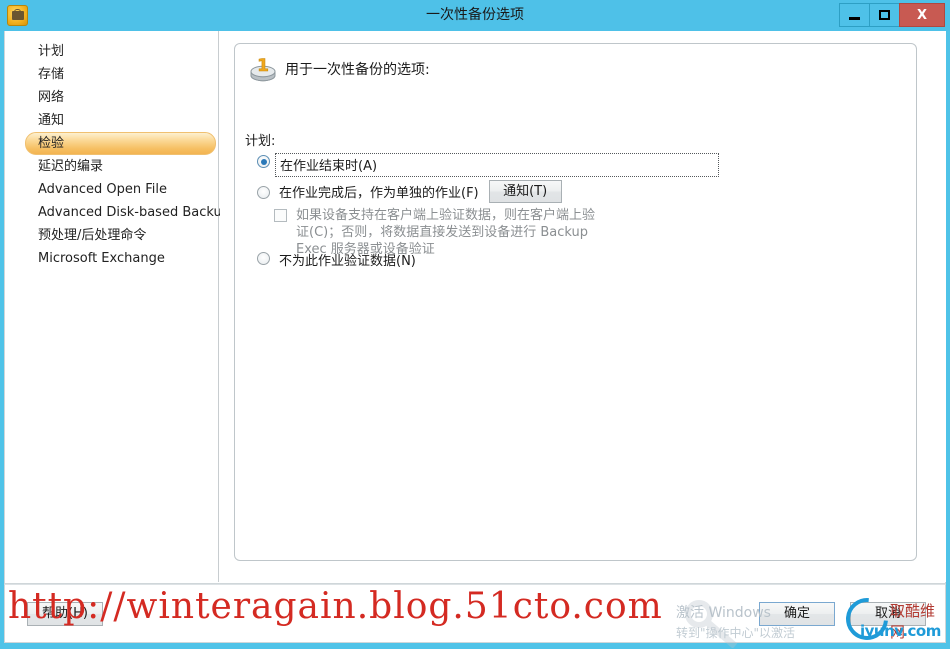 This screenshot has height=651, width=950. What do you see at coordinates (111, 189) in the screenshot?
I see `sidebar-item-advanced-open-file: Advanced Open File` at bounding box center [111, 189].